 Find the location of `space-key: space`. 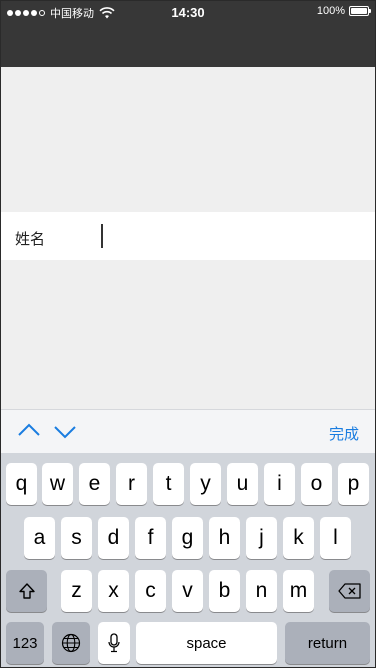

space-key: space is located at coordinates (206, 643).